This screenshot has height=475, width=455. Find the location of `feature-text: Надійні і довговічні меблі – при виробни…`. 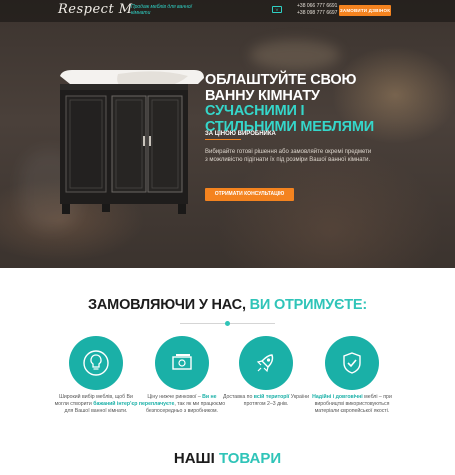

feature-text: Надійні і довговічні меблі – при виробни… is located at coordinates (352, 404).